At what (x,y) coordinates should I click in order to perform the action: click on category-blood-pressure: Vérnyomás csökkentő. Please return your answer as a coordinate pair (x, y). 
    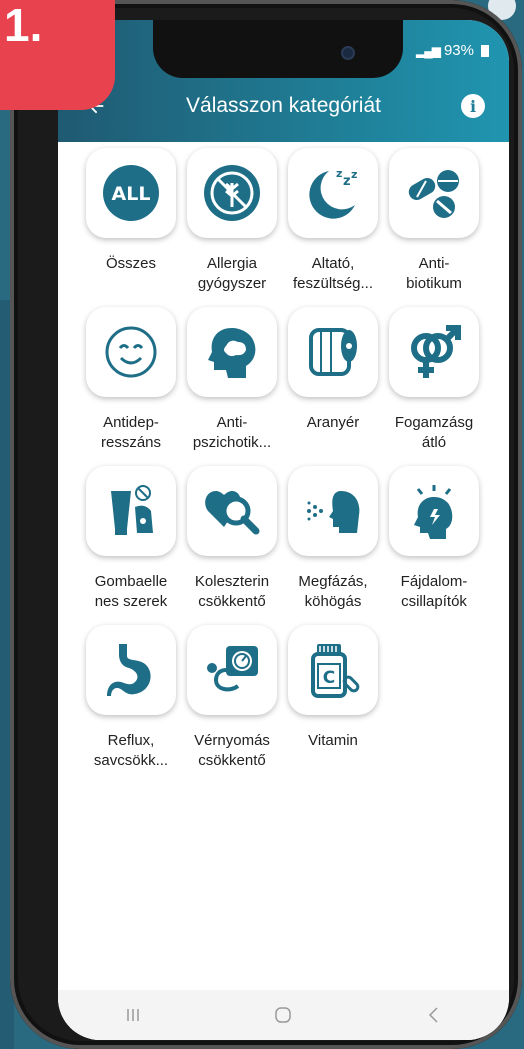
    Looking at the image, I should click on (233, 702).